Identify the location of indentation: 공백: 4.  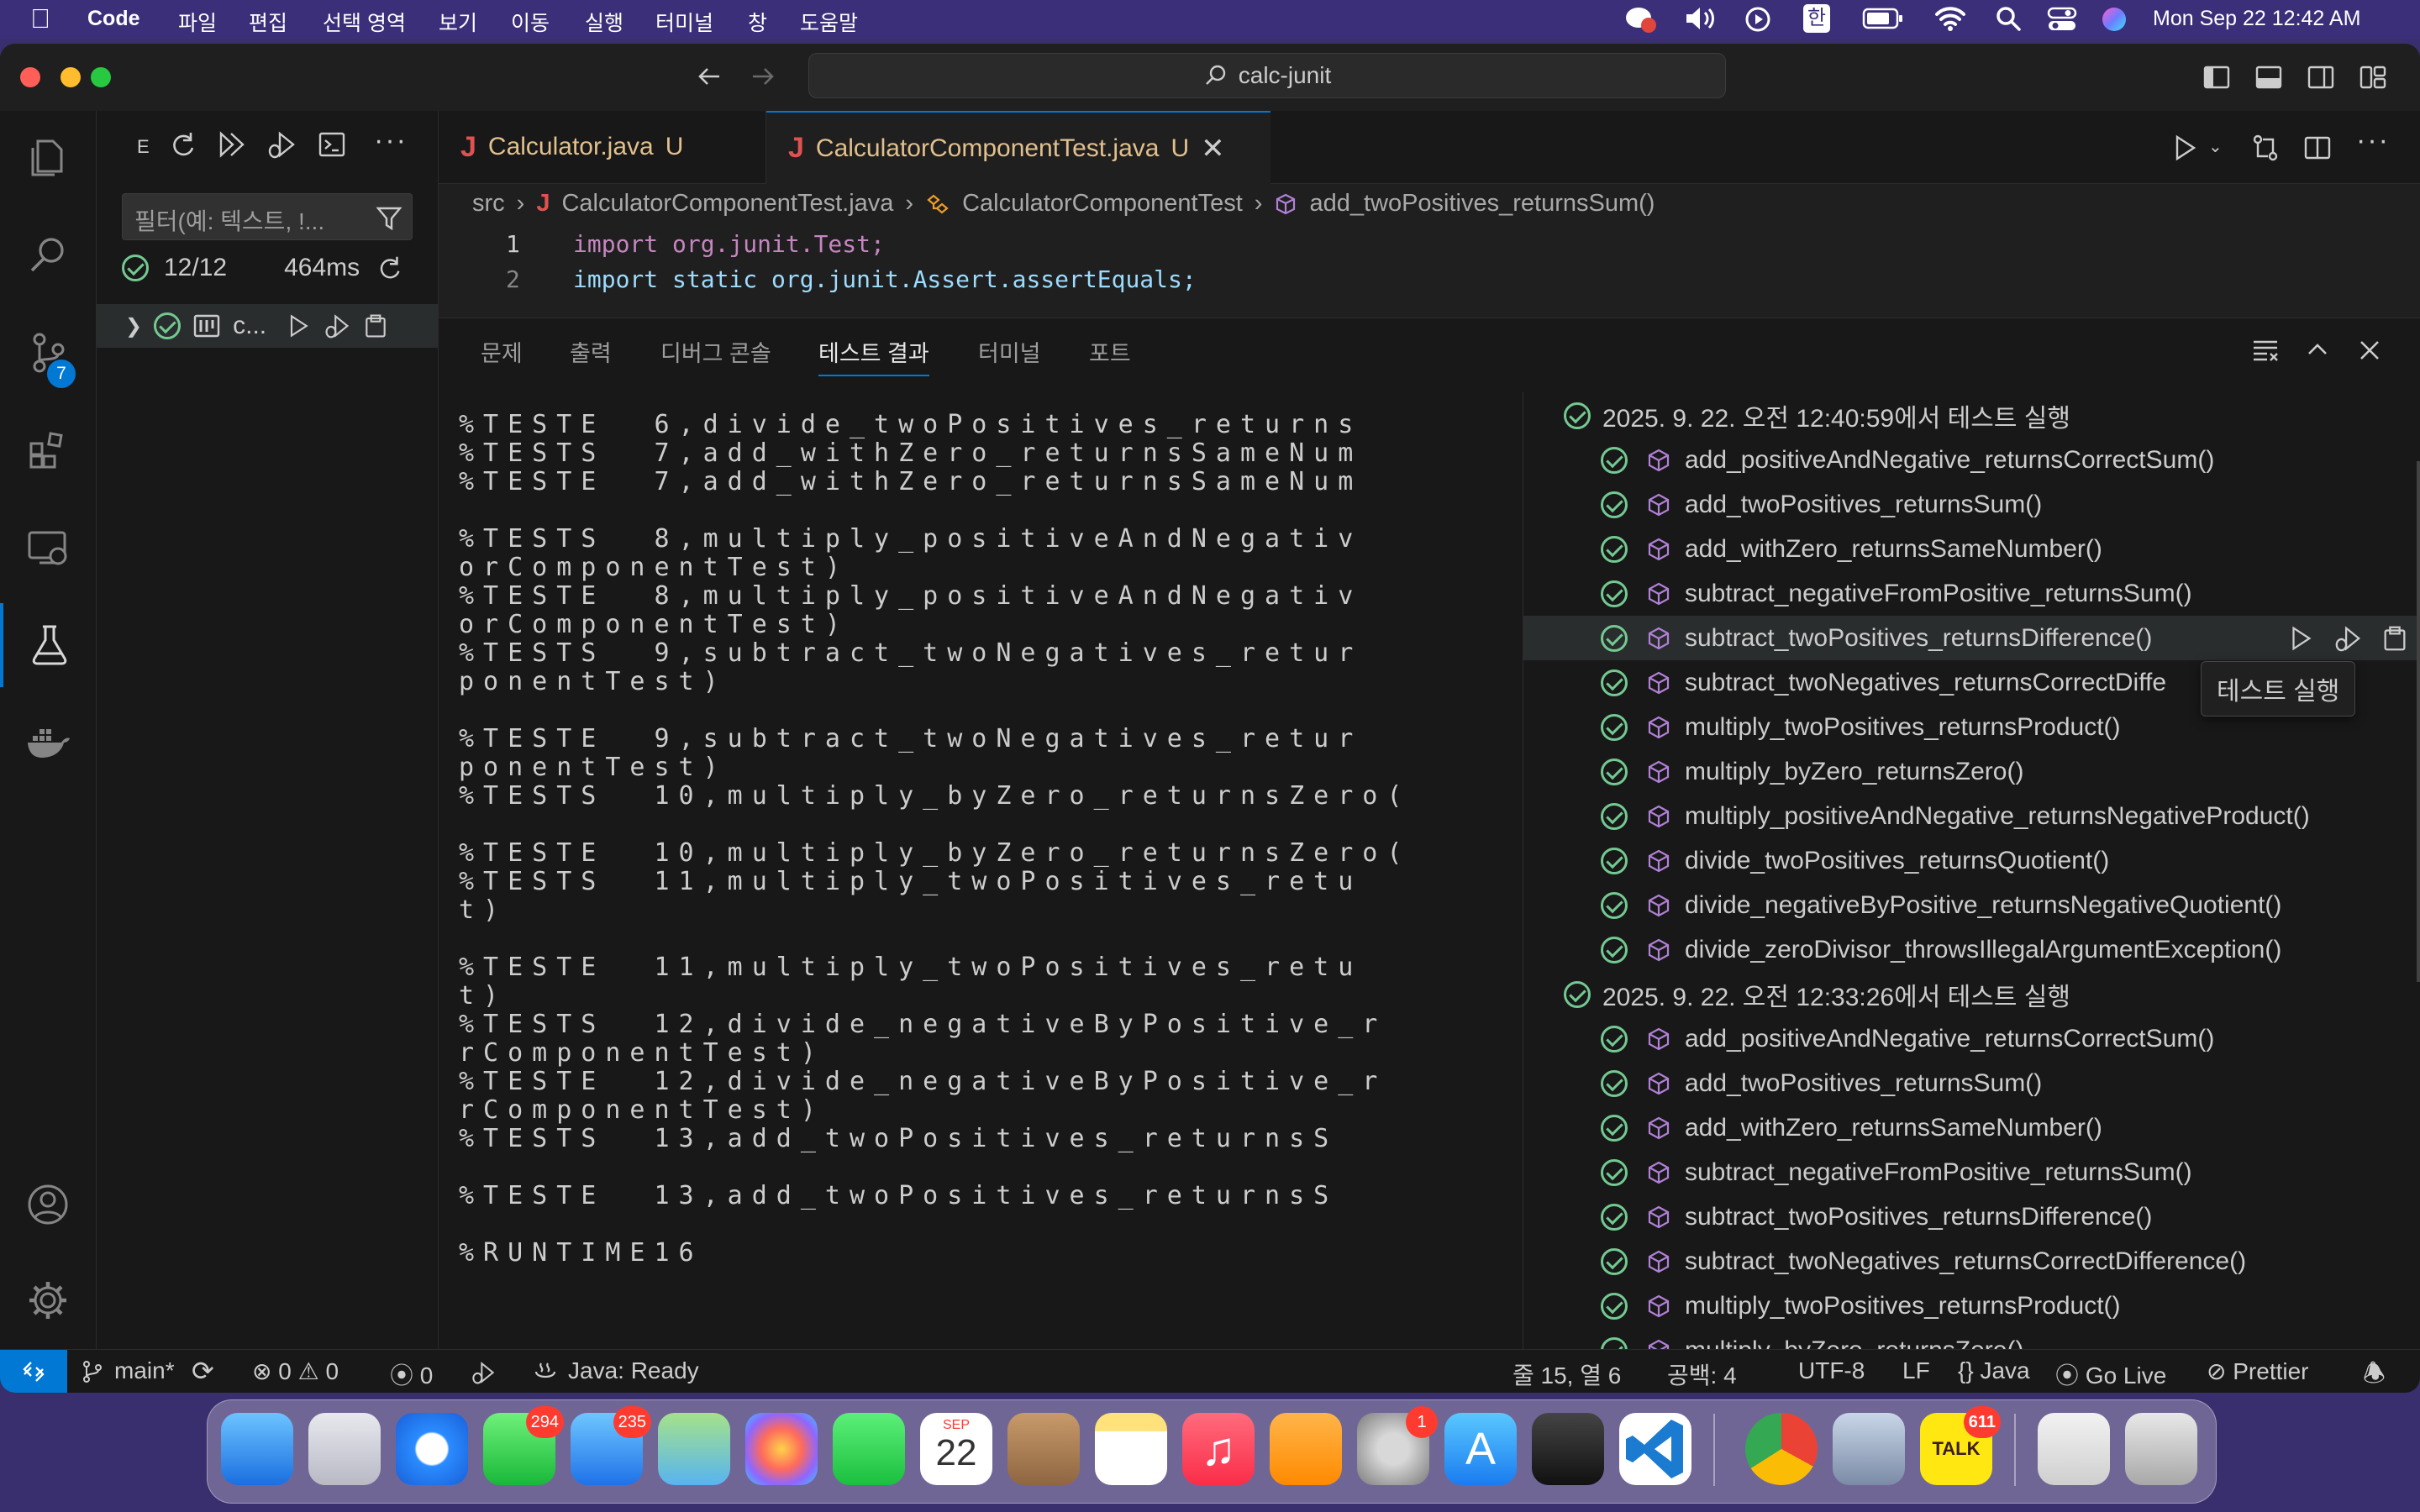
(1702, 1374).